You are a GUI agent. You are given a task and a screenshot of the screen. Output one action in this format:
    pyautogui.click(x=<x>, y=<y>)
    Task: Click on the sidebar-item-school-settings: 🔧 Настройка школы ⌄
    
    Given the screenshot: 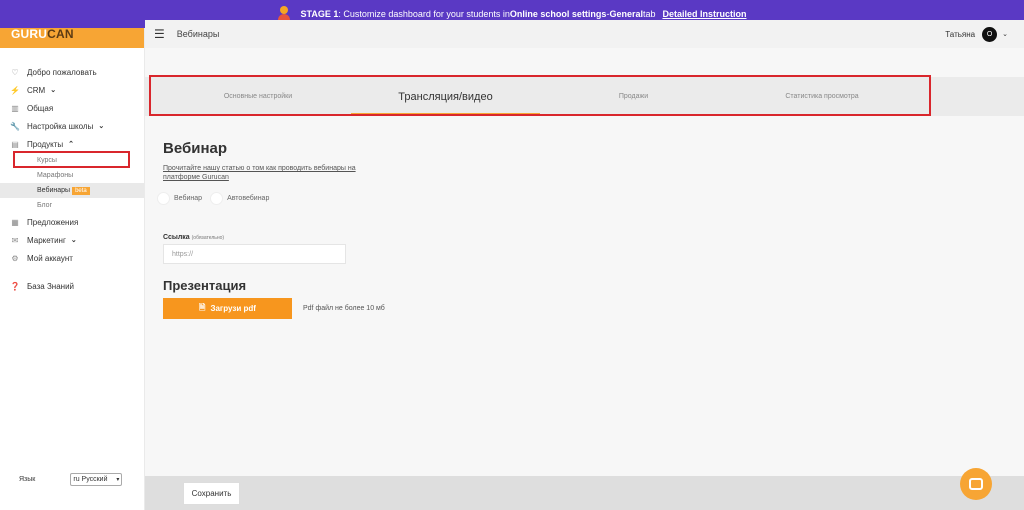 What is the action you would take?
    pyautogui.click(x=72, y=126)
    